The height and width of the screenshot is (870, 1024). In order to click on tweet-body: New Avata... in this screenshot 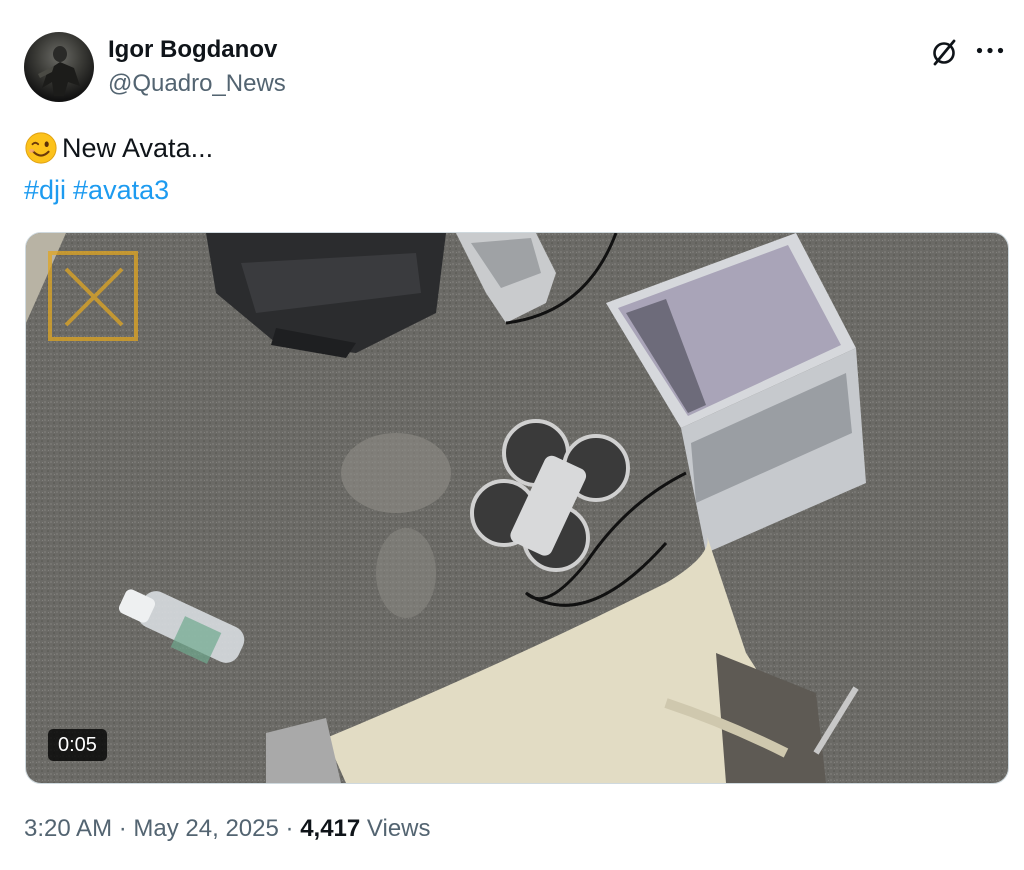, I will do `click(138, 148)`.